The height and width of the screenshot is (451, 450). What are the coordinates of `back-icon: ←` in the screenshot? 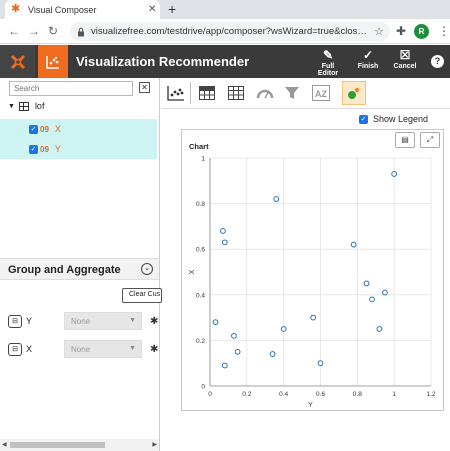 It's located at (14, 31).